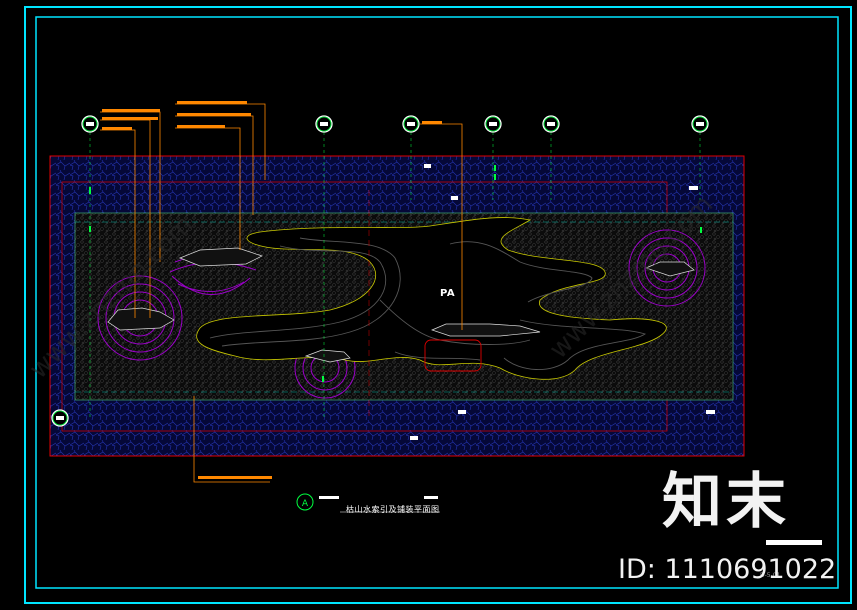 This screenshot has height=610, width=857. What do you see at coordinates (393, 509) in the screenshot?
I see `drawing-title: 枯山水索引及铺装平面图` at bounding box center [393, 509].